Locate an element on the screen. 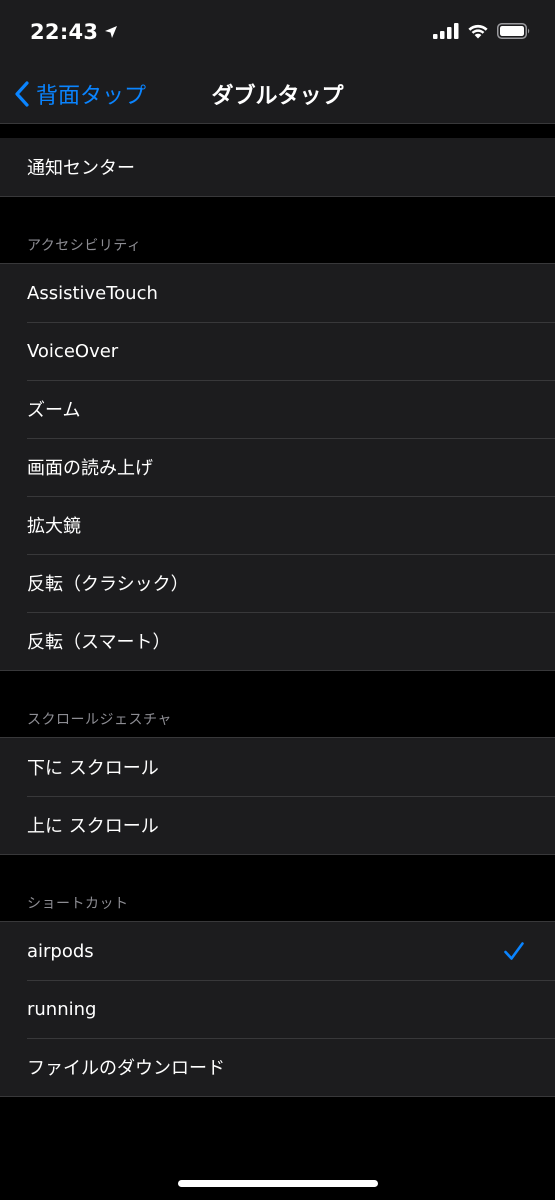  top-group: 通知センター is located at coordinates (277, 167).